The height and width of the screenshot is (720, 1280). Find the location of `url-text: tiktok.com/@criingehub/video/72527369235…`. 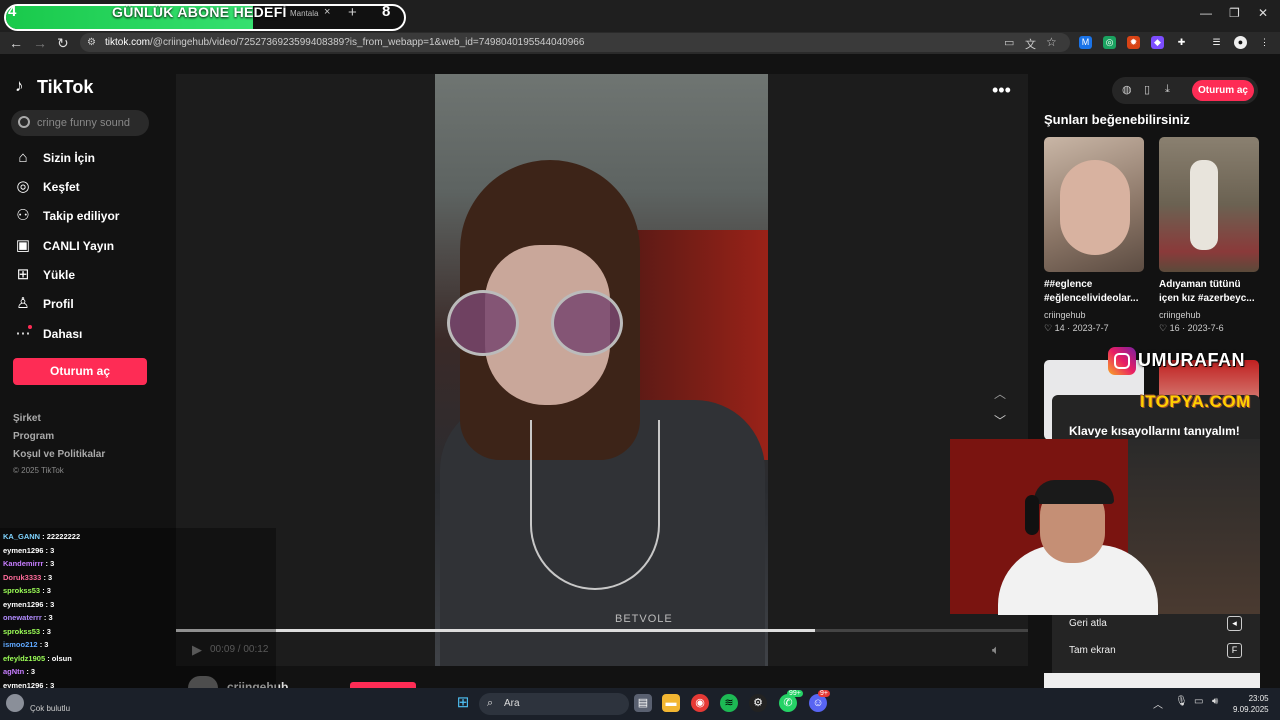

url-text: tiktok.com/@criingehub/video/72527369235… is located at coordinates (344, 42).